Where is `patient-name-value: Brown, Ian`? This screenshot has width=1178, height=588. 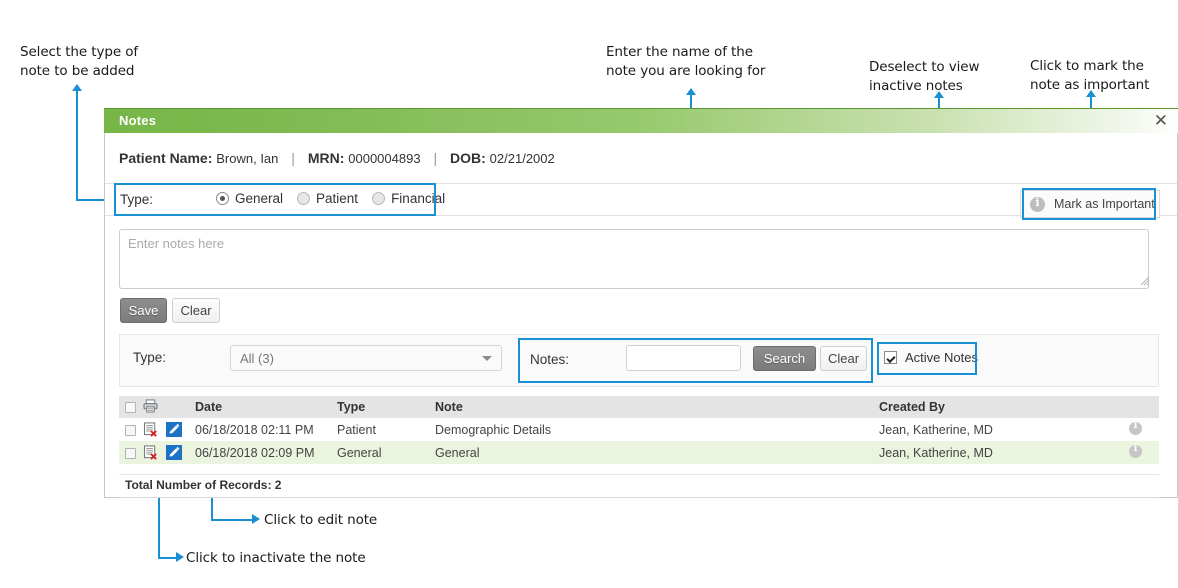
patient-name-value: Brown, Ian is located at coordinates (247, 158).